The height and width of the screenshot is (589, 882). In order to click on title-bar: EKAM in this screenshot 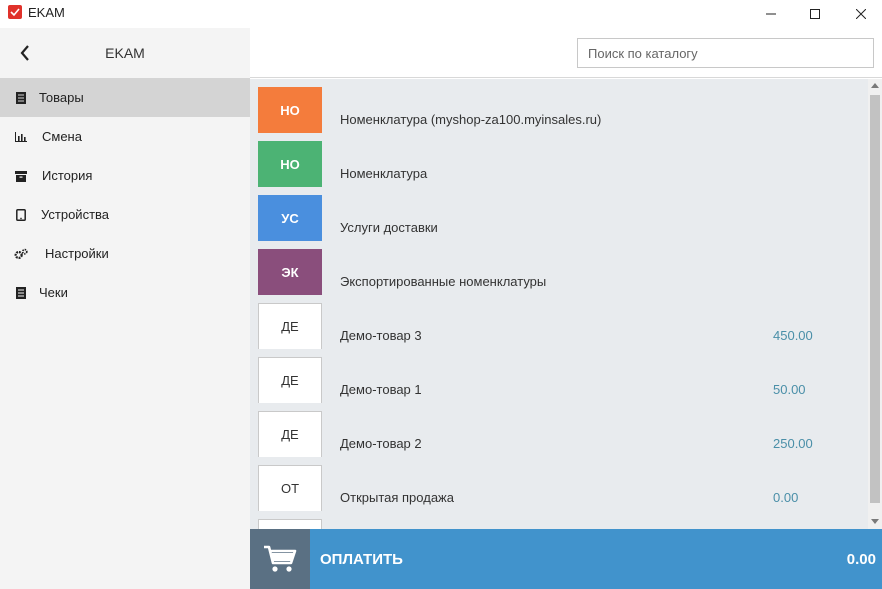, I will do `click(441, 14)`.